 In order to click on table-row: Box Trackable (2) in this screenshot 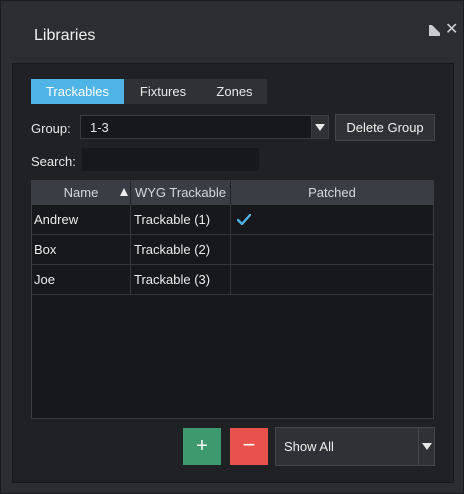, I will do `click(232, 250)`.